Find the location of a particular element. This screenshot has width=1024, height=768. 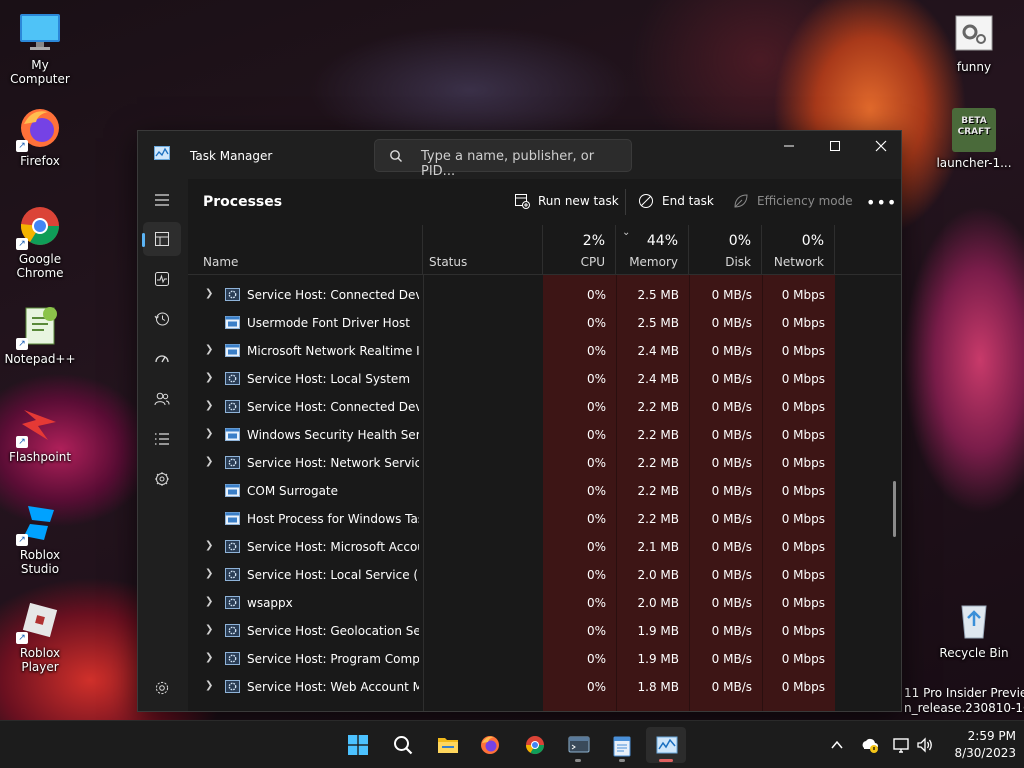

column-header-name: Name is located at coordinates (305, 250).